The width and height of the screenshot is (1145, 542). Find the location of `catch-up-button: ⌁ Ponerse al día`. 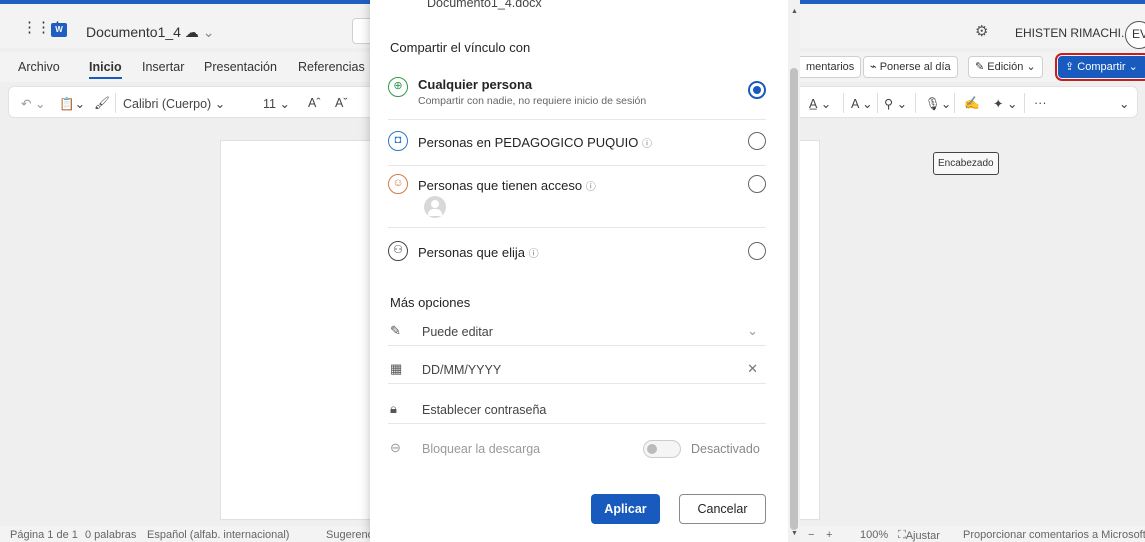

catch-up-button: ⌁ Ponerse al día is located at coordinates (910, 67).